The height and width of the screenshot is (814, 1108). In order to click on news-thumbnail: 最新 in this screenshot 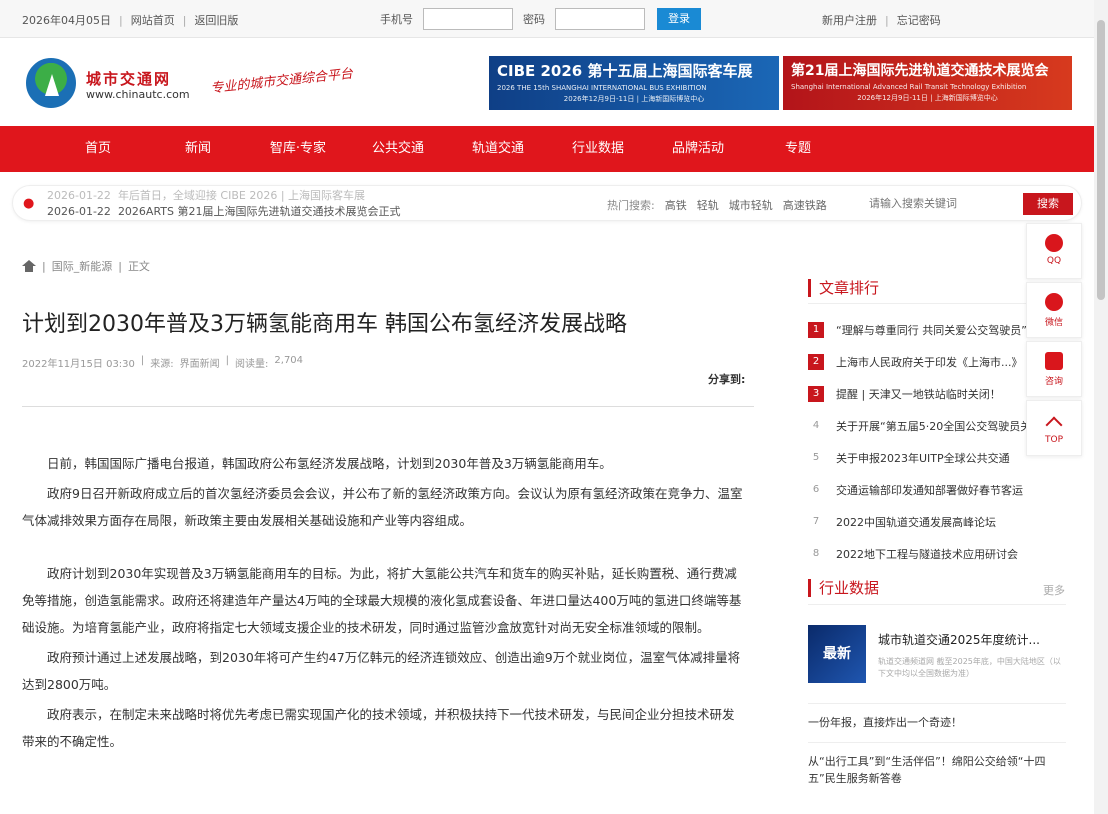, I will do `click(837, 654)`.